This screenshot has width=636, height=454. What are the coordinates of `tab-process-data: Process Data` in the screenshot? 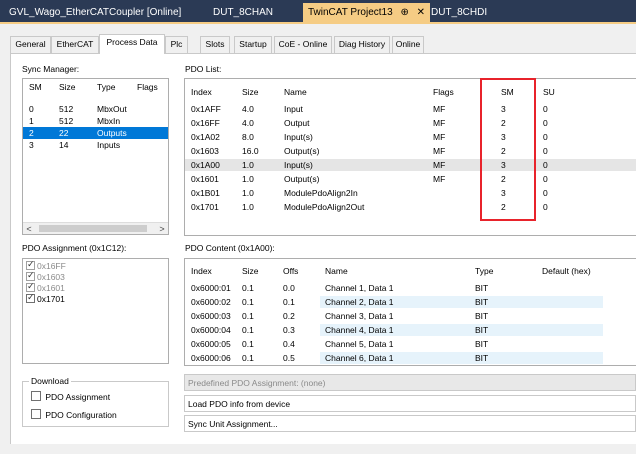 It's located at (132, 44).